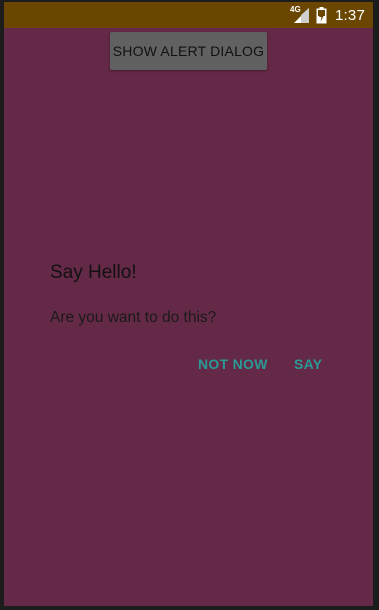  Describe the element at coordinates (233, 364) in the screenshot. I see `not-now-button: NOT NOW` at that location.